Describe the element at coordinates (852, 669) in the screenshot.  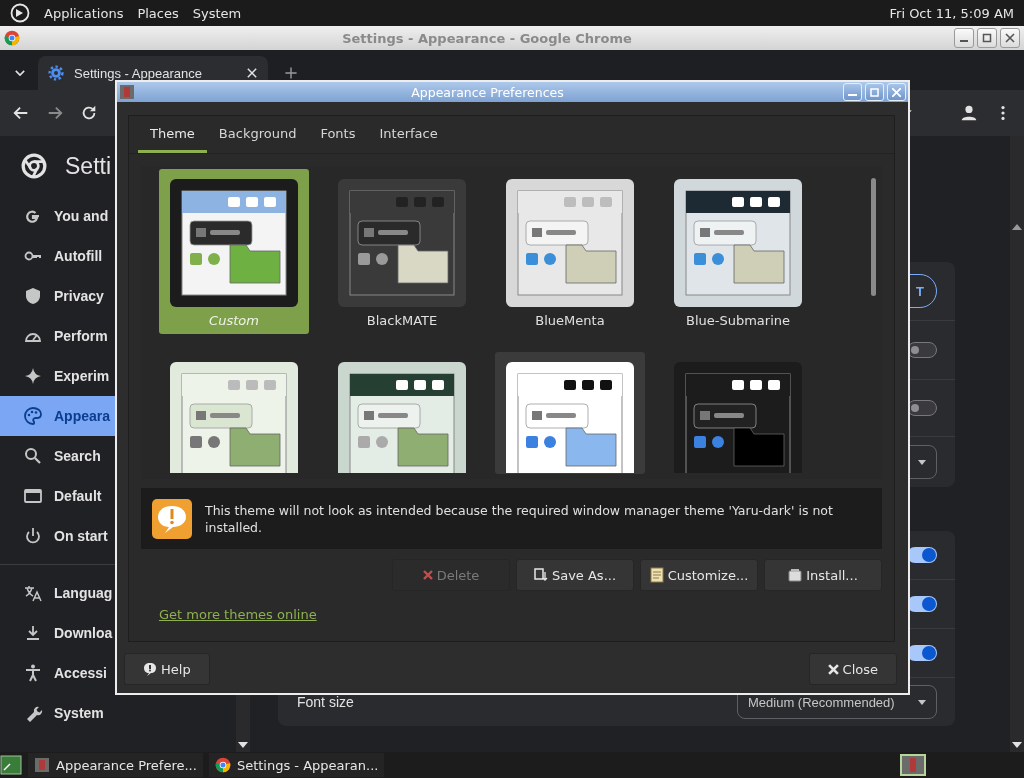
I see `close-button: Close` at that location.